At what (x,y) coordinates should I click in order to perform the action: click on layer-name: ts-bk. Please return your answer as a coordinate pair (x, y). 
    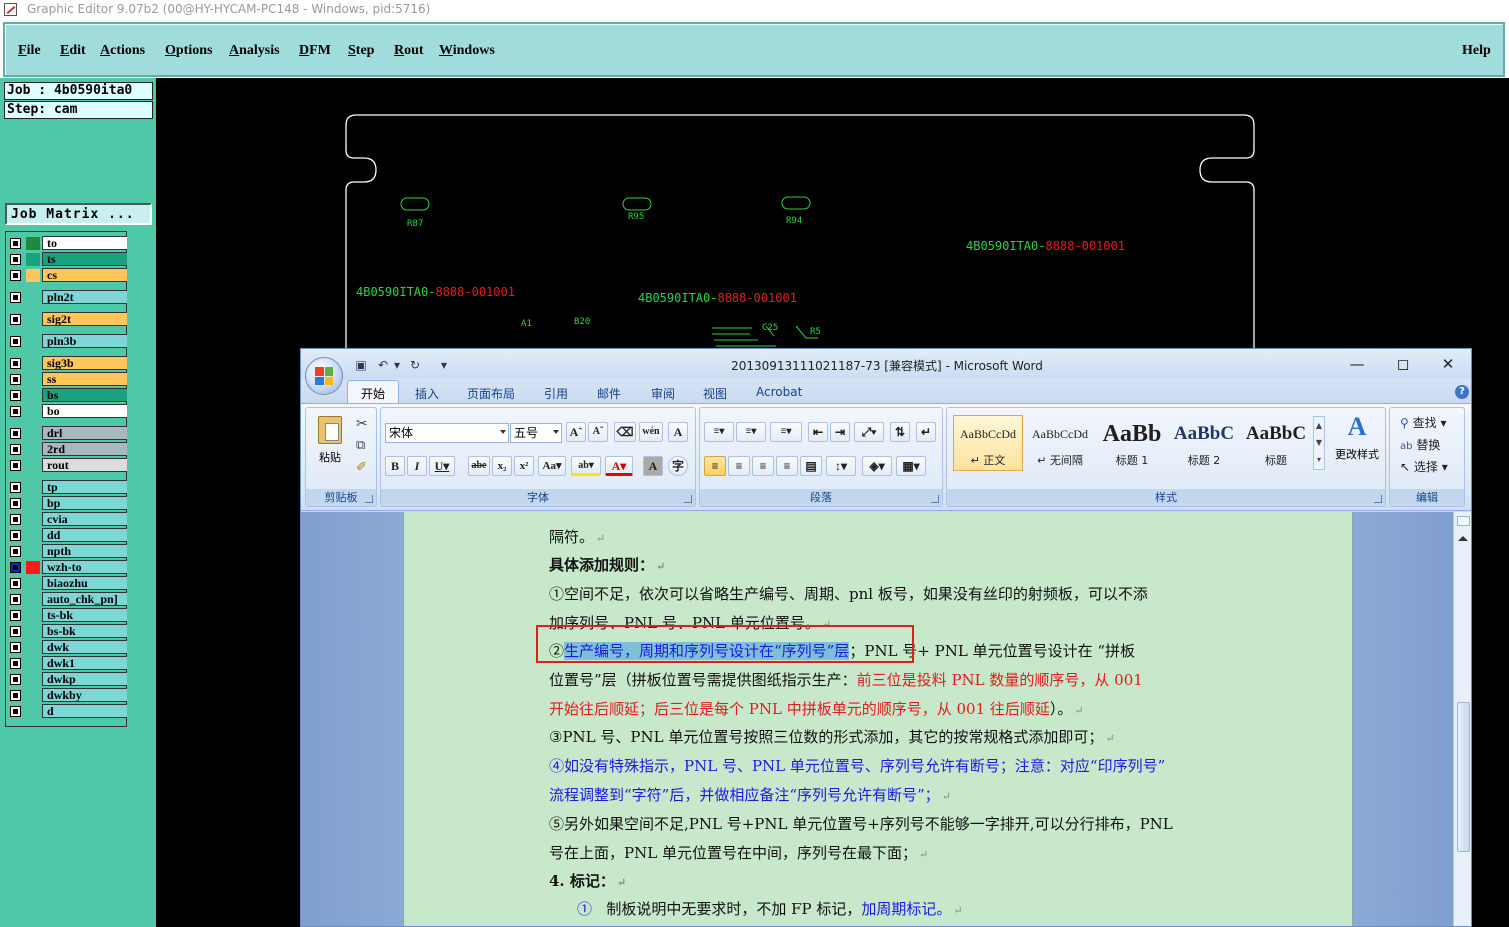
    Looking at the image, I should click on (85, 615).